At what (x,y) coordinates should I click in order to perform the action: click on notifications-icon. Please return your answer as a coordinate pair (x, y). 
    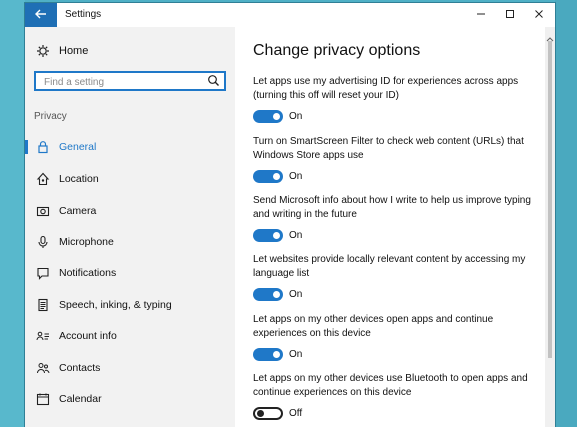
    Looking at the image, I should click on (43, 273).